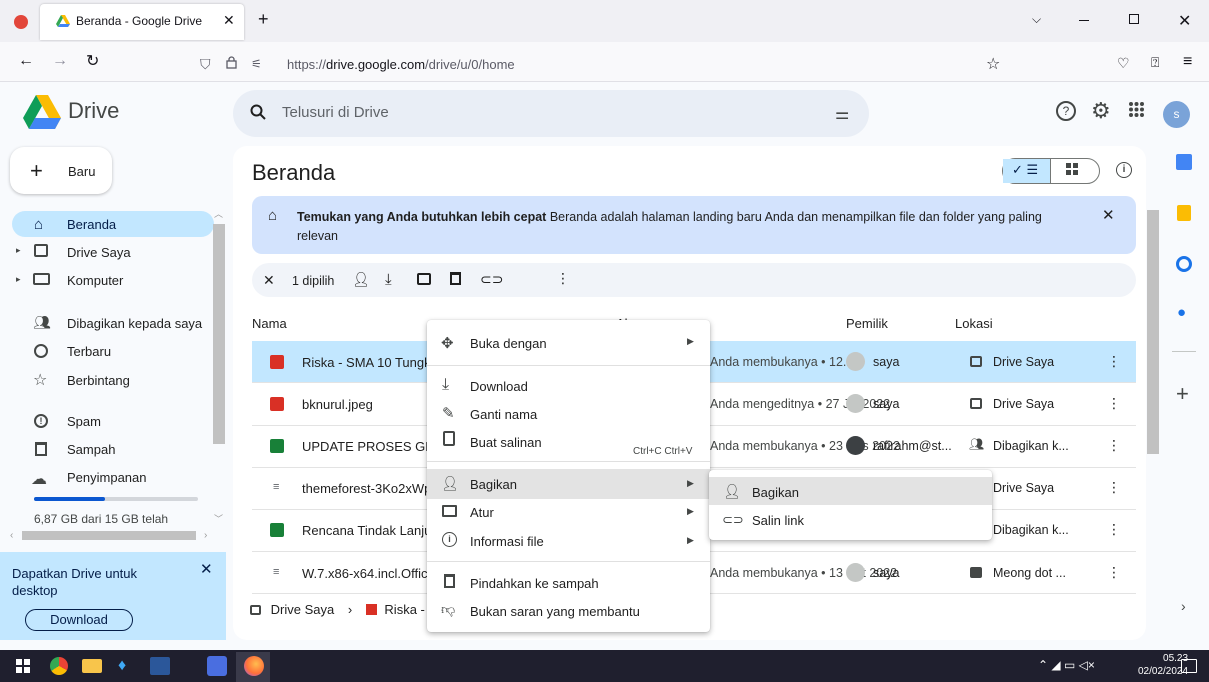 Image resolution: width=1209 pixels, height=682 pixels. Describe the element at coordinates (508, 343) in the screenshot. I see `menu-item-open-with: Buka dengan` at that location.